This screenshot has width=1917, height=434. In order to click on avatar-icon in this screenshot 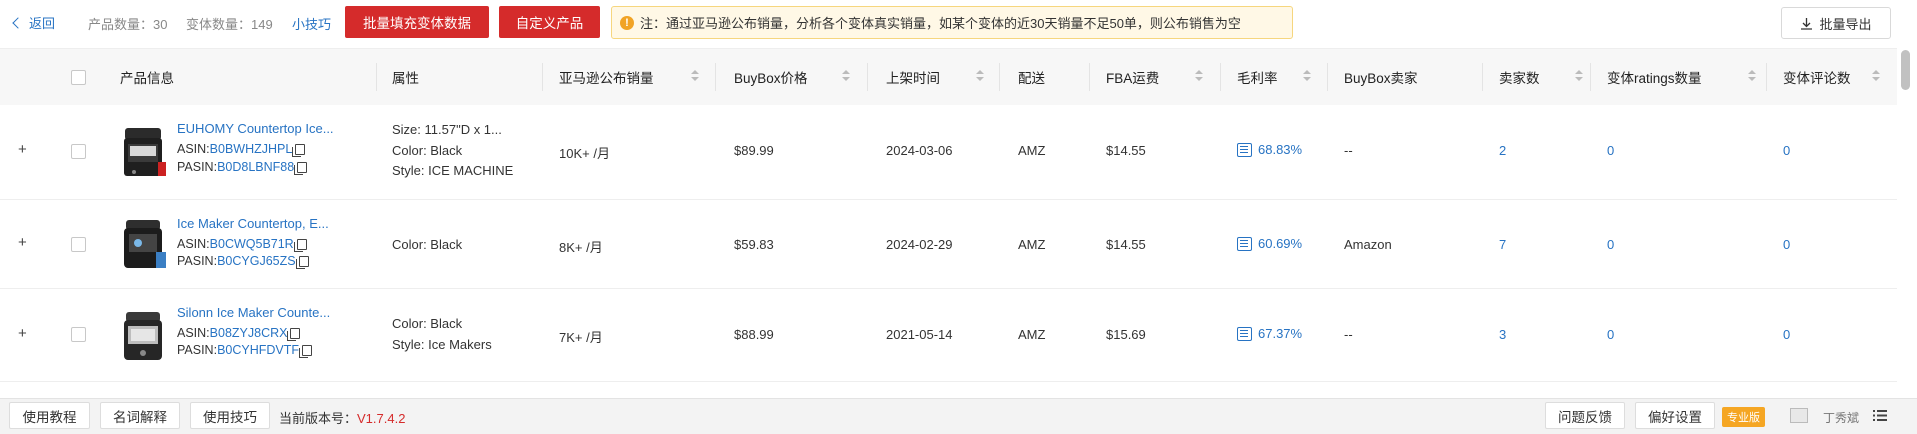, I will do `click(1799, 415)`.